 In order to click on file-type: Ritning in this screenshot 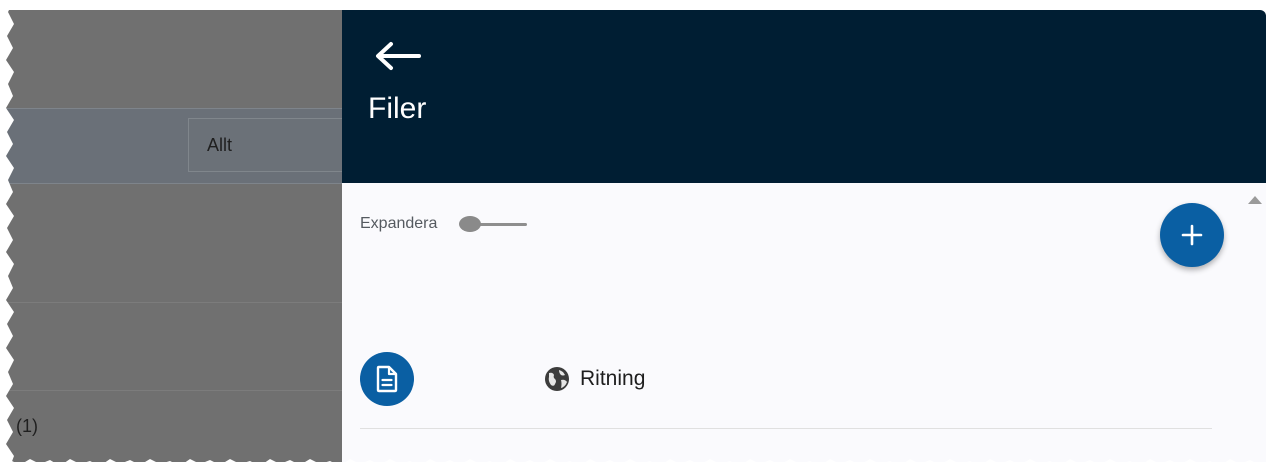, I will do `click(594, 379)`.